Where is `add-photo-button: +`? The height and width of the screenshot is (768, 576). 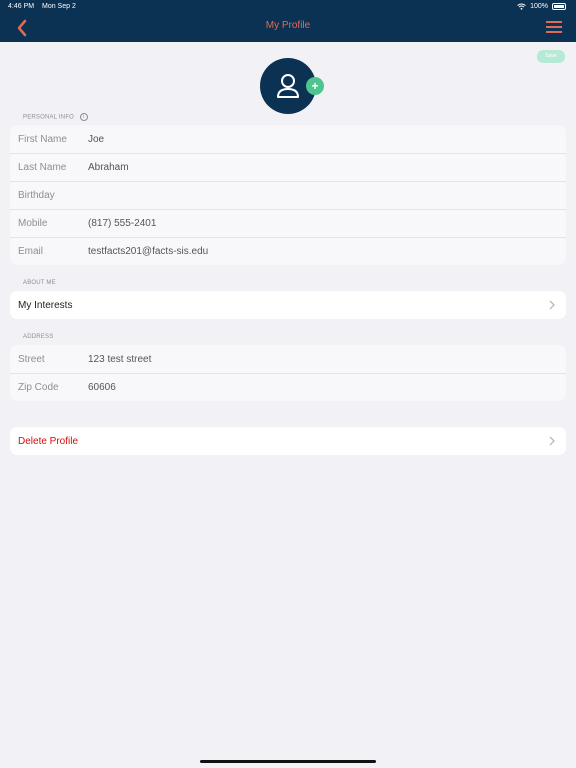 add-photo-button: + is located at coordinates (315, 86).